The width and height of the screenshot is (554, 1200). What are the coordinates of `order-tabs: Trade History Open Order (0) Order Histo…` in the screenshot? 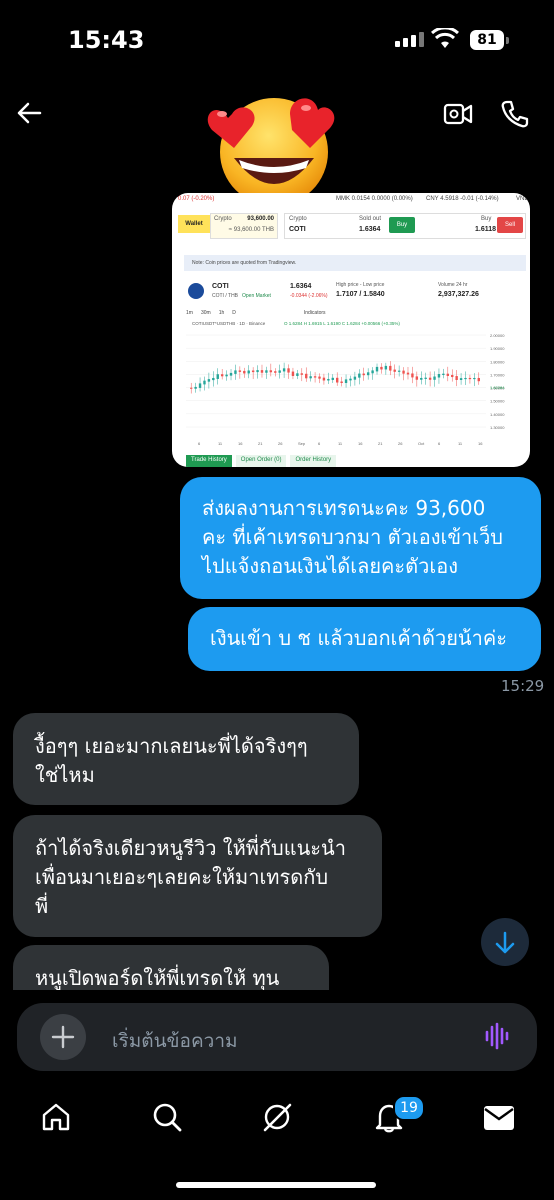 It's located at (261, 461).